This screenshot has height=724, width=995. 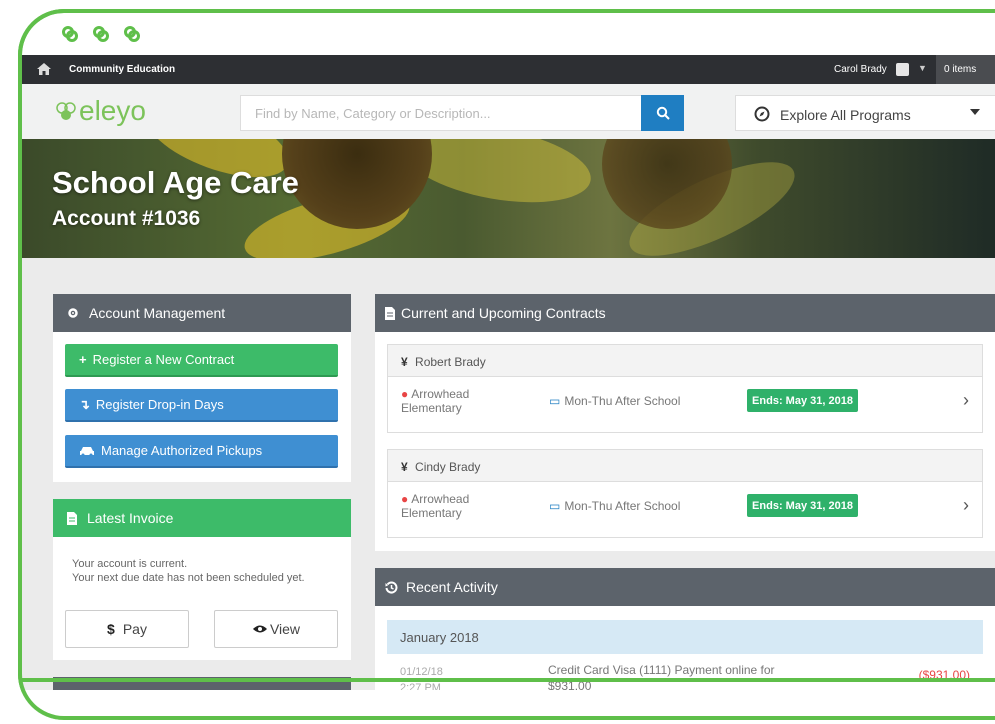 What do you see at coordinates (157, 313) in the screenshot?
I see `account-management-title: Account Management` at bounding box center [157, 313].